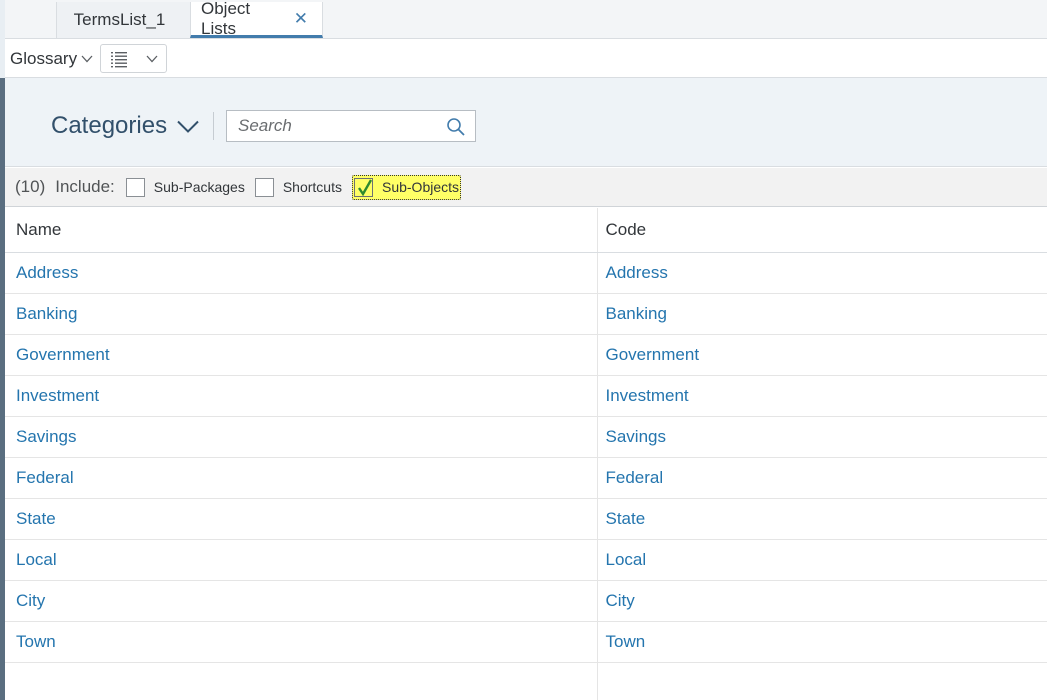  What do you see at coordinates (526, 122) in the screenshot?
I see `header-band: Categories` at bounding box center [526, 122].